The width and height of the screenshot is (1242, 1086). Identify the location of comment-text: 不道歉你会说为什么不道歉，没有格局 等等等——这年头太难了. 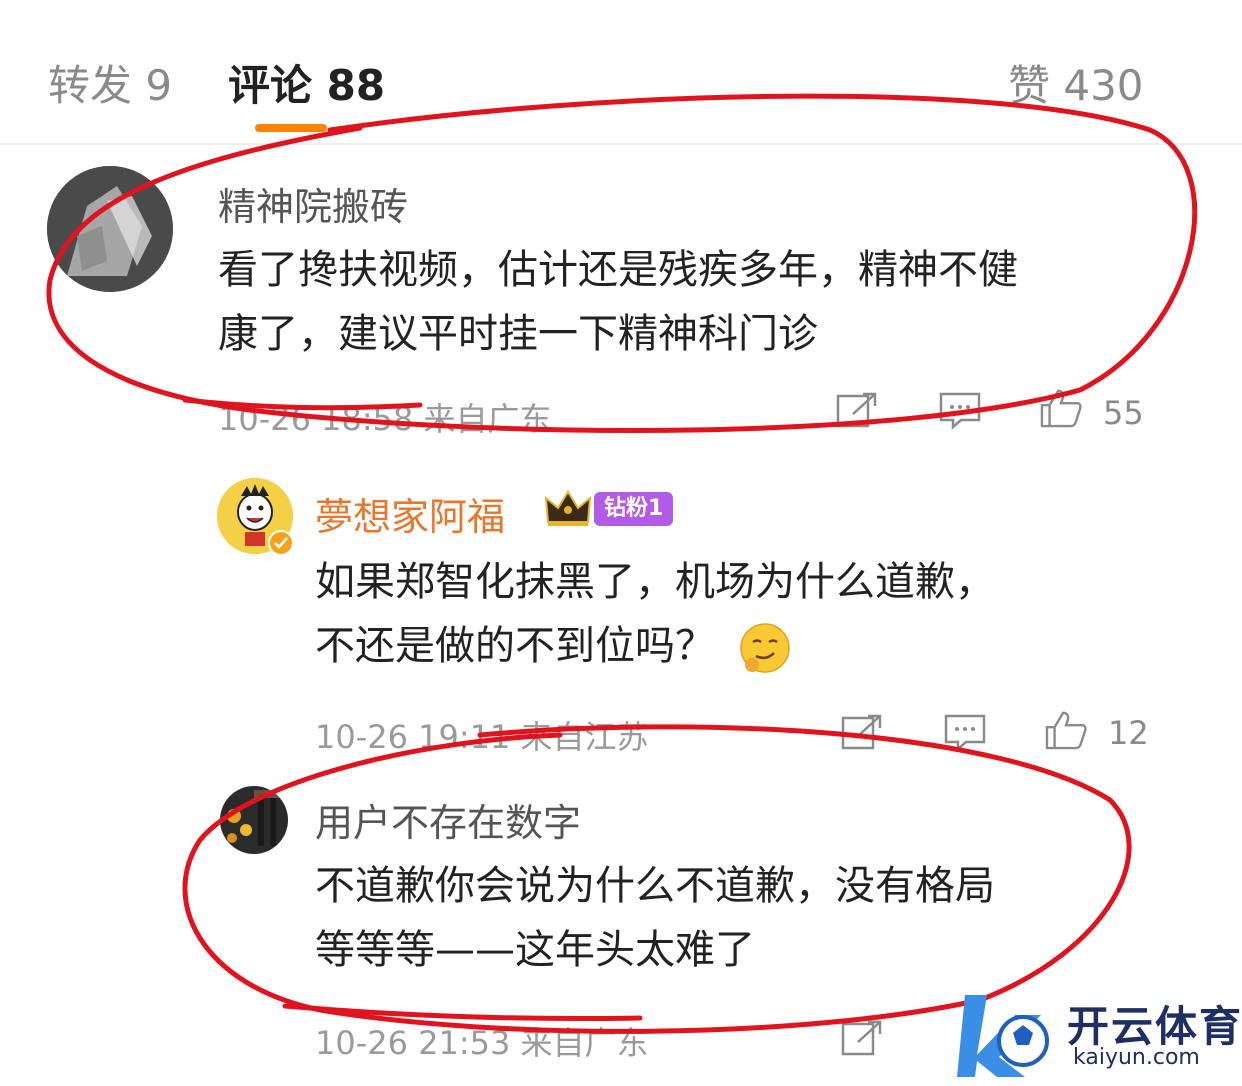
(755, 918).